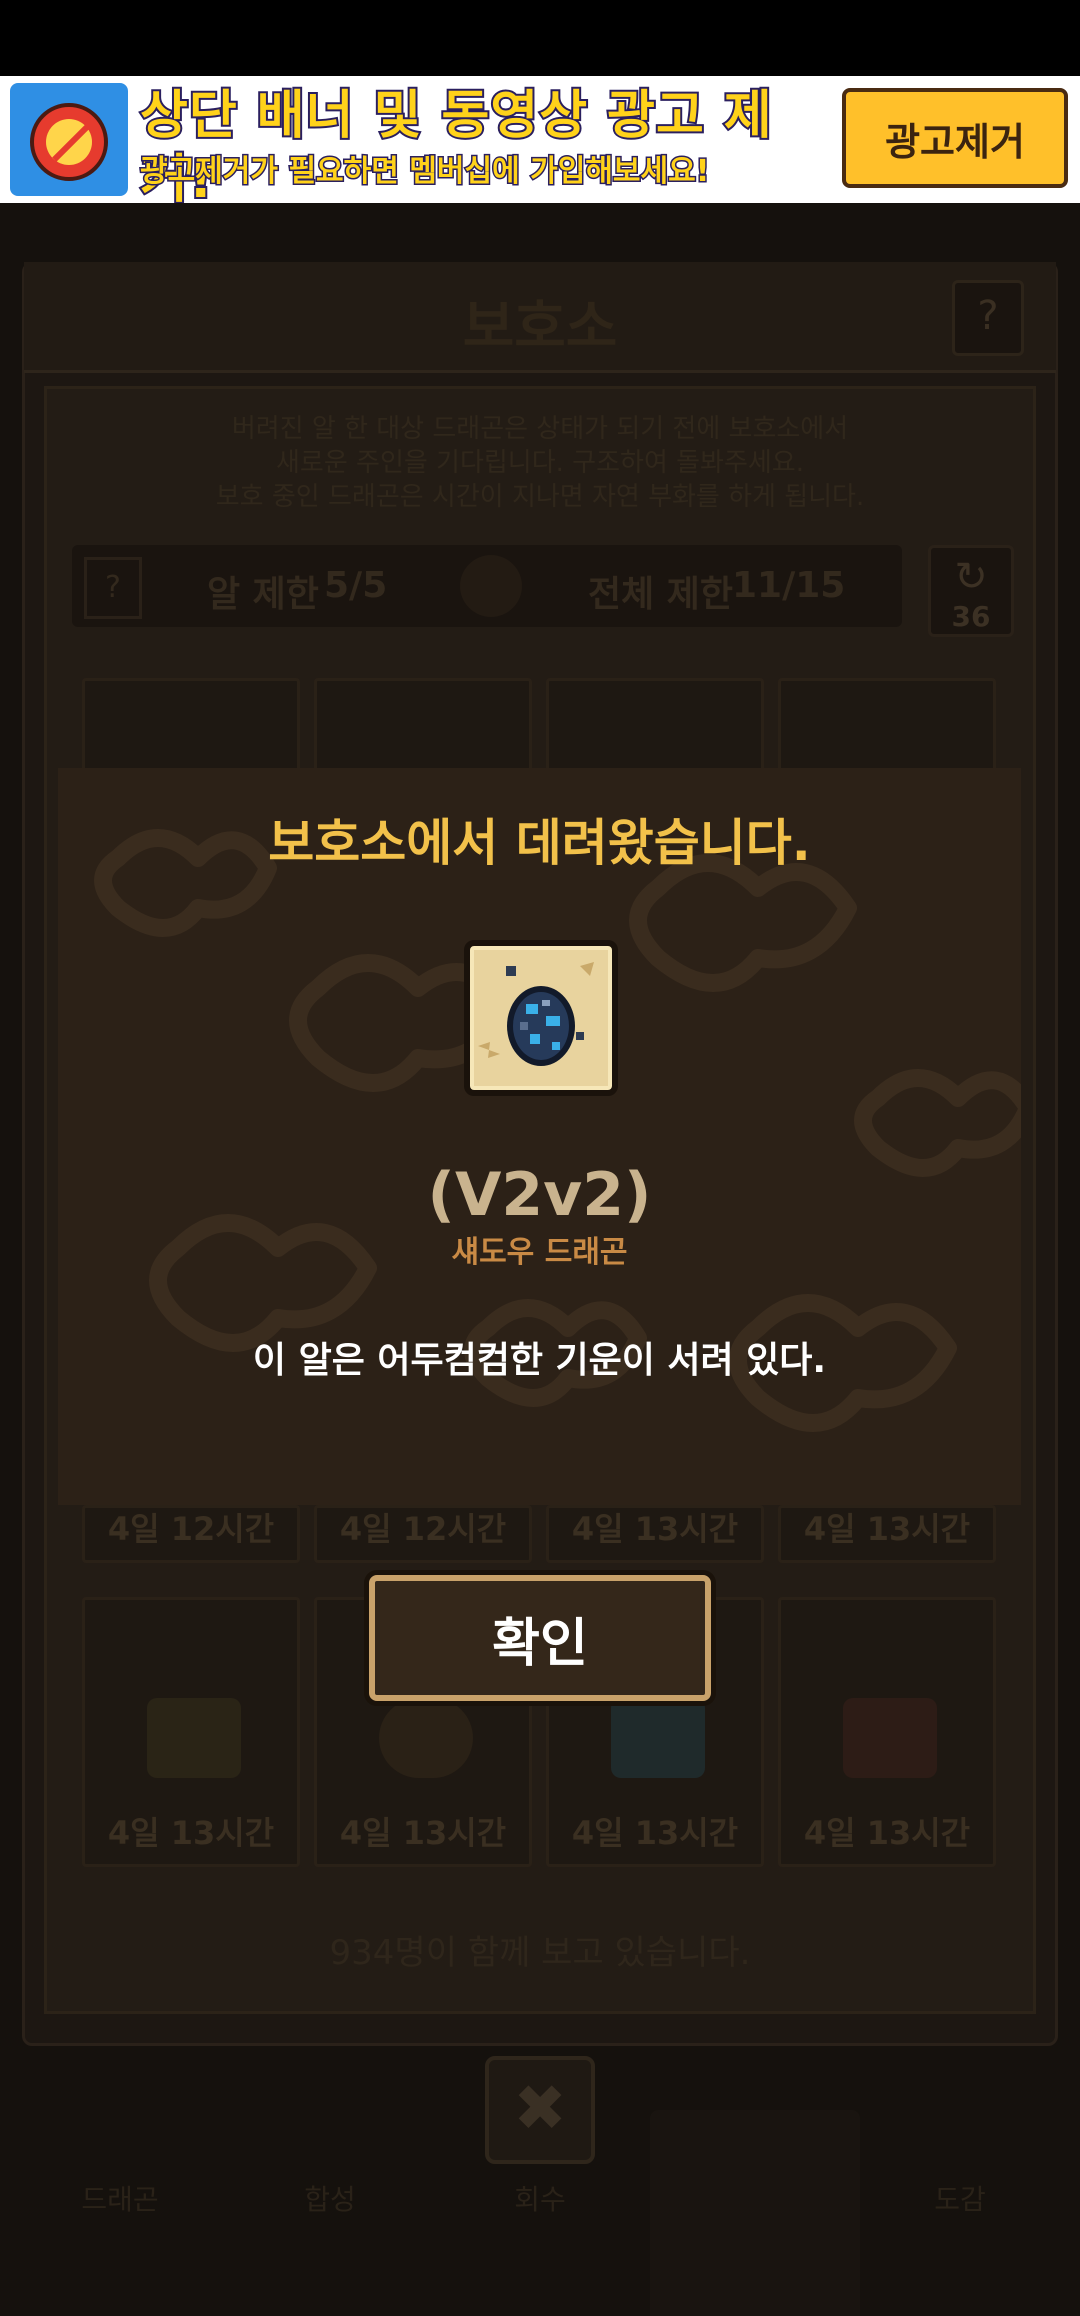 Image resolution: width=1080 pixels, height=2316 pixels. What do you see at coordinates (425, 172) in the screenshot?
I see `ad-subtitle: 광고제거가 필요하면 멤버십에 가입해보세요!` at bounding box center [425, 172].